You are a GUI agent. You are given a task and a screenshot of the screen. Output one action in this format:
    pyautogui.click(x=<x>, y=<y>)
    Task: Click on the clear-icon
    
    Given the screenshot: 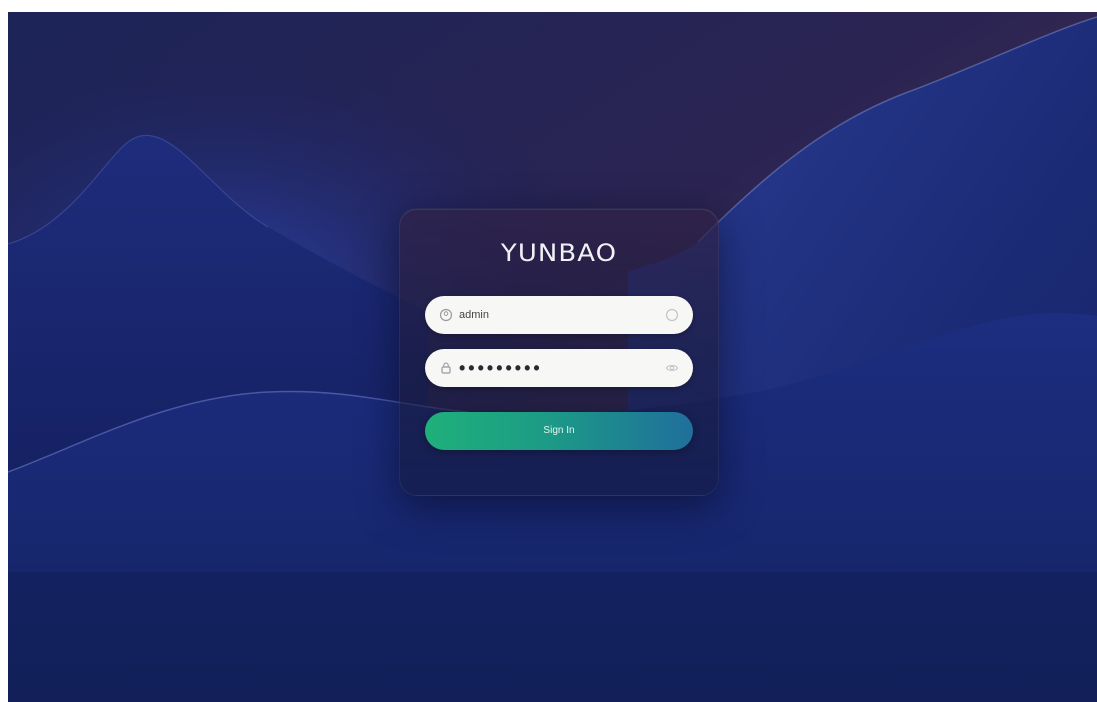 What is the action you would take?
    pyautogui.click(x=672, y=315)
    